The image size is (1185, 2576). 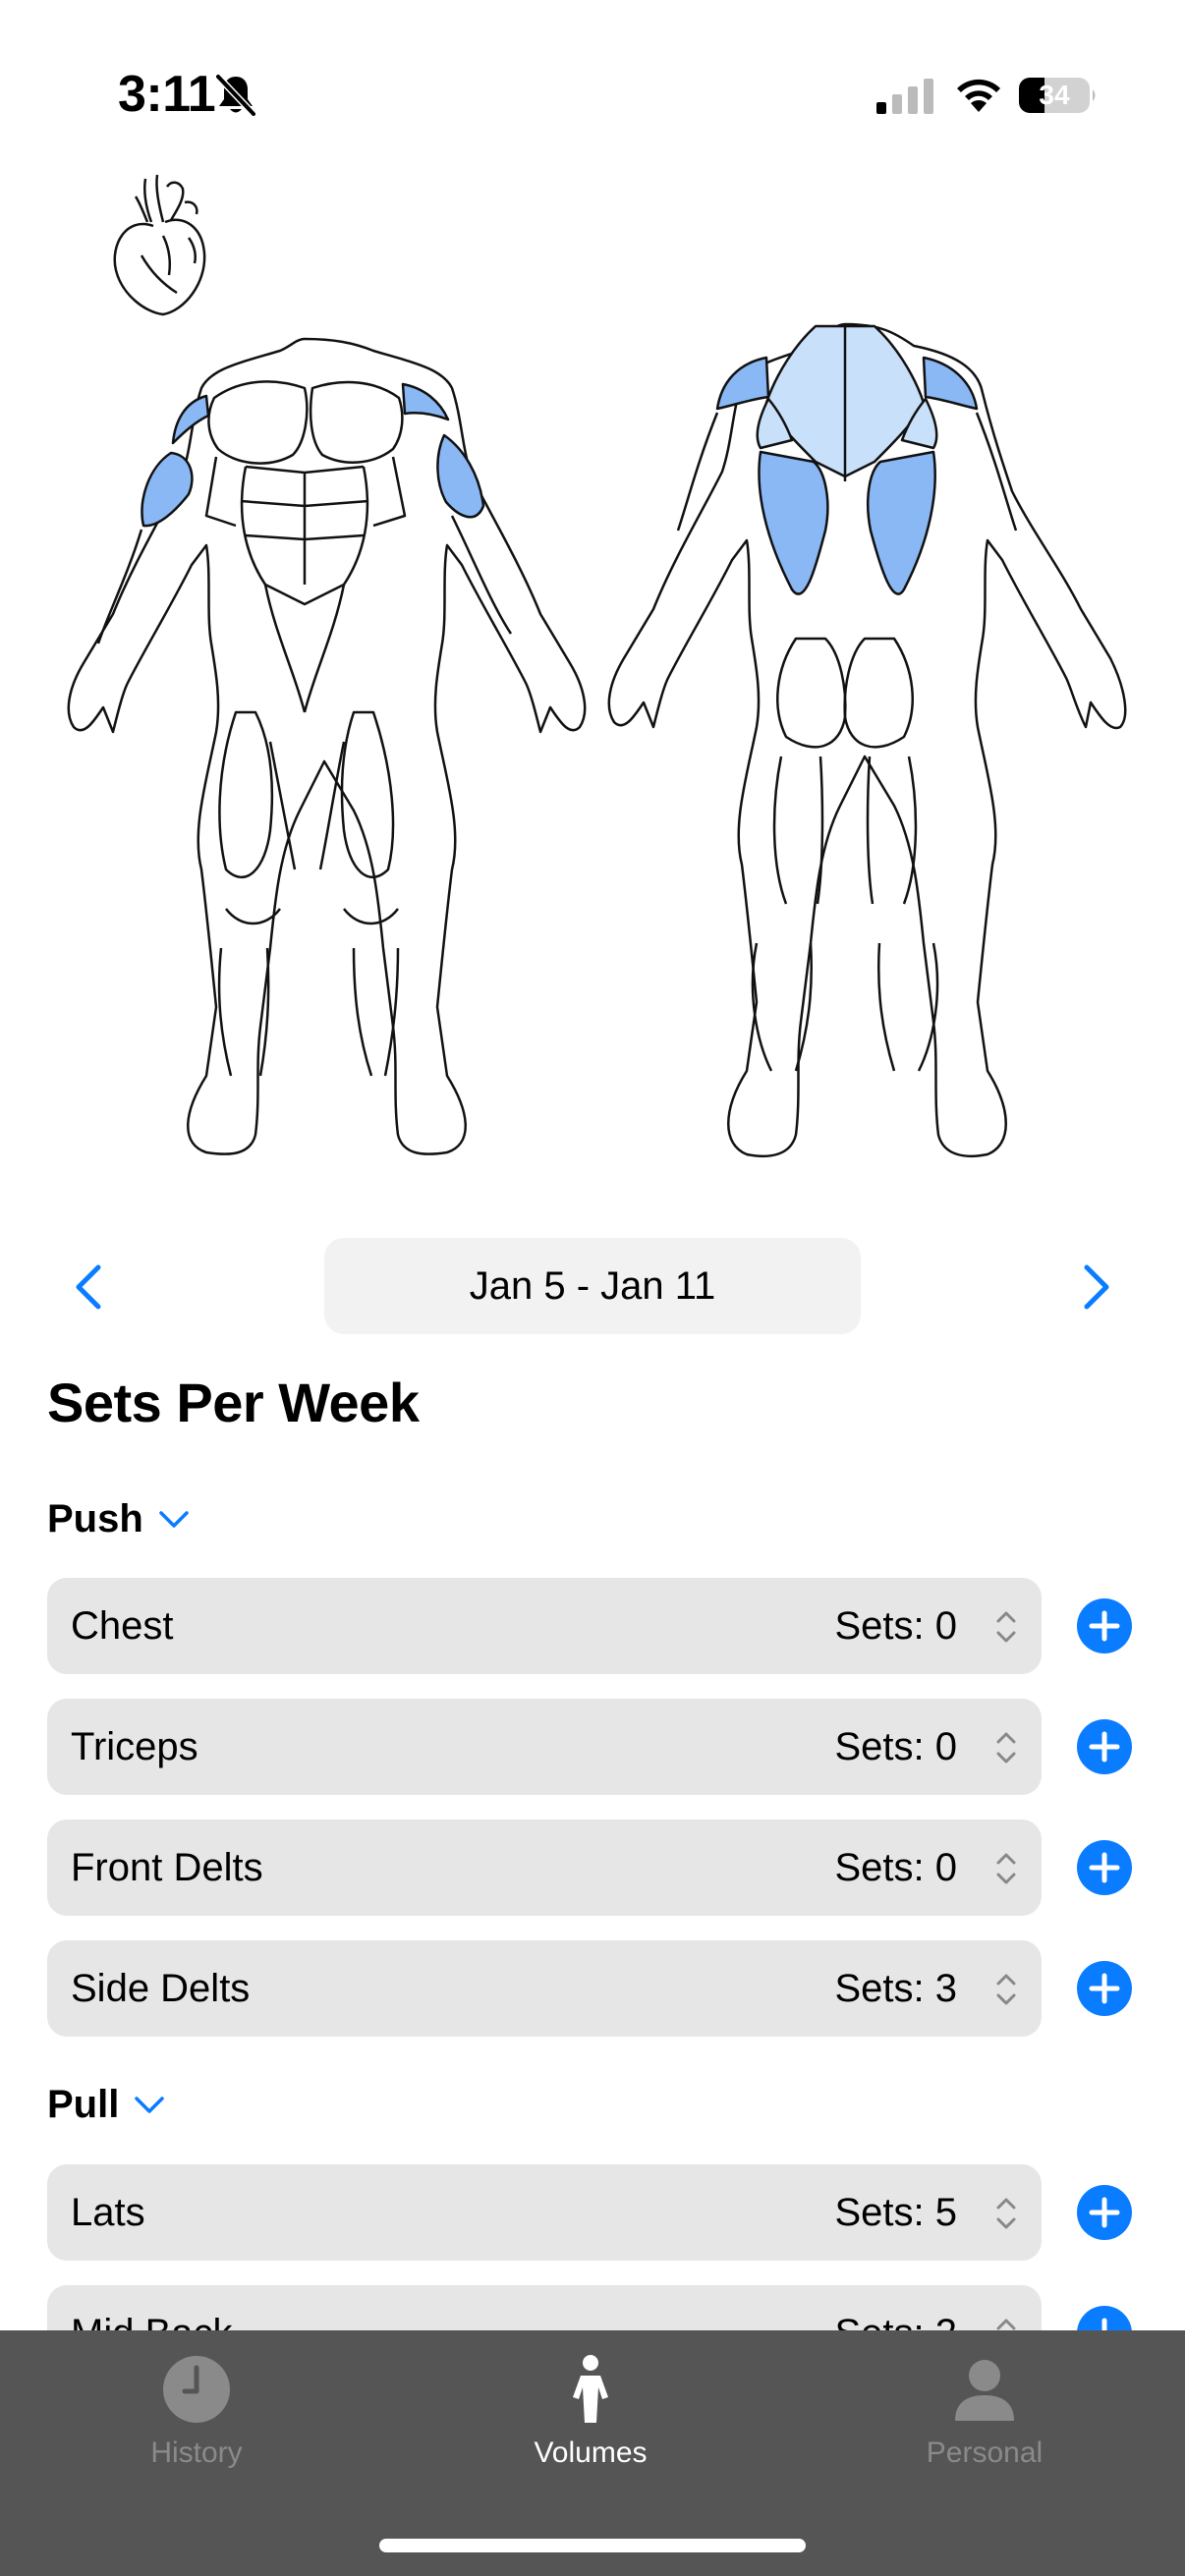 What do you see at coordinates (979, 95) in the screenshot?
I see `wifi-icon` at bounding box center [979, 95].